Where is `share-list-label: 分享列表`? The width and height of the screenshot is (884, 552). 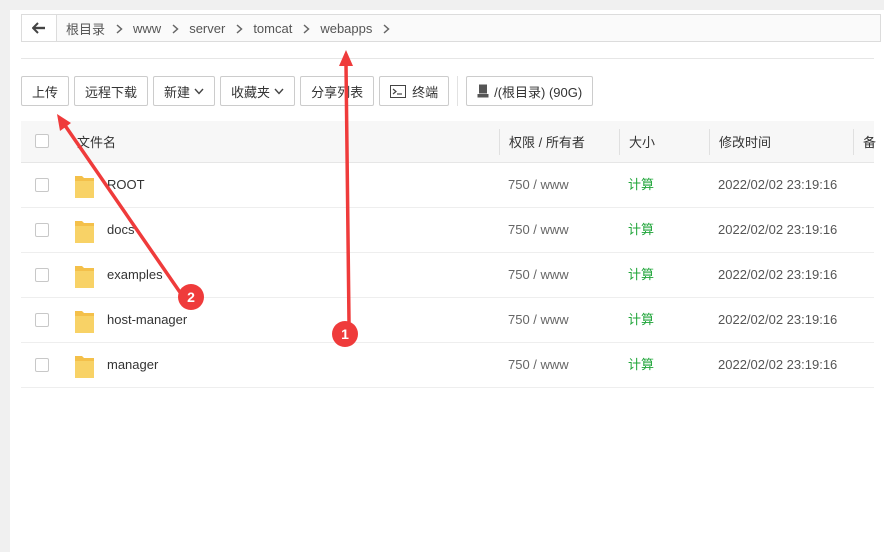 share-list-label: 分享列表 is located at coordinates (337, 92).